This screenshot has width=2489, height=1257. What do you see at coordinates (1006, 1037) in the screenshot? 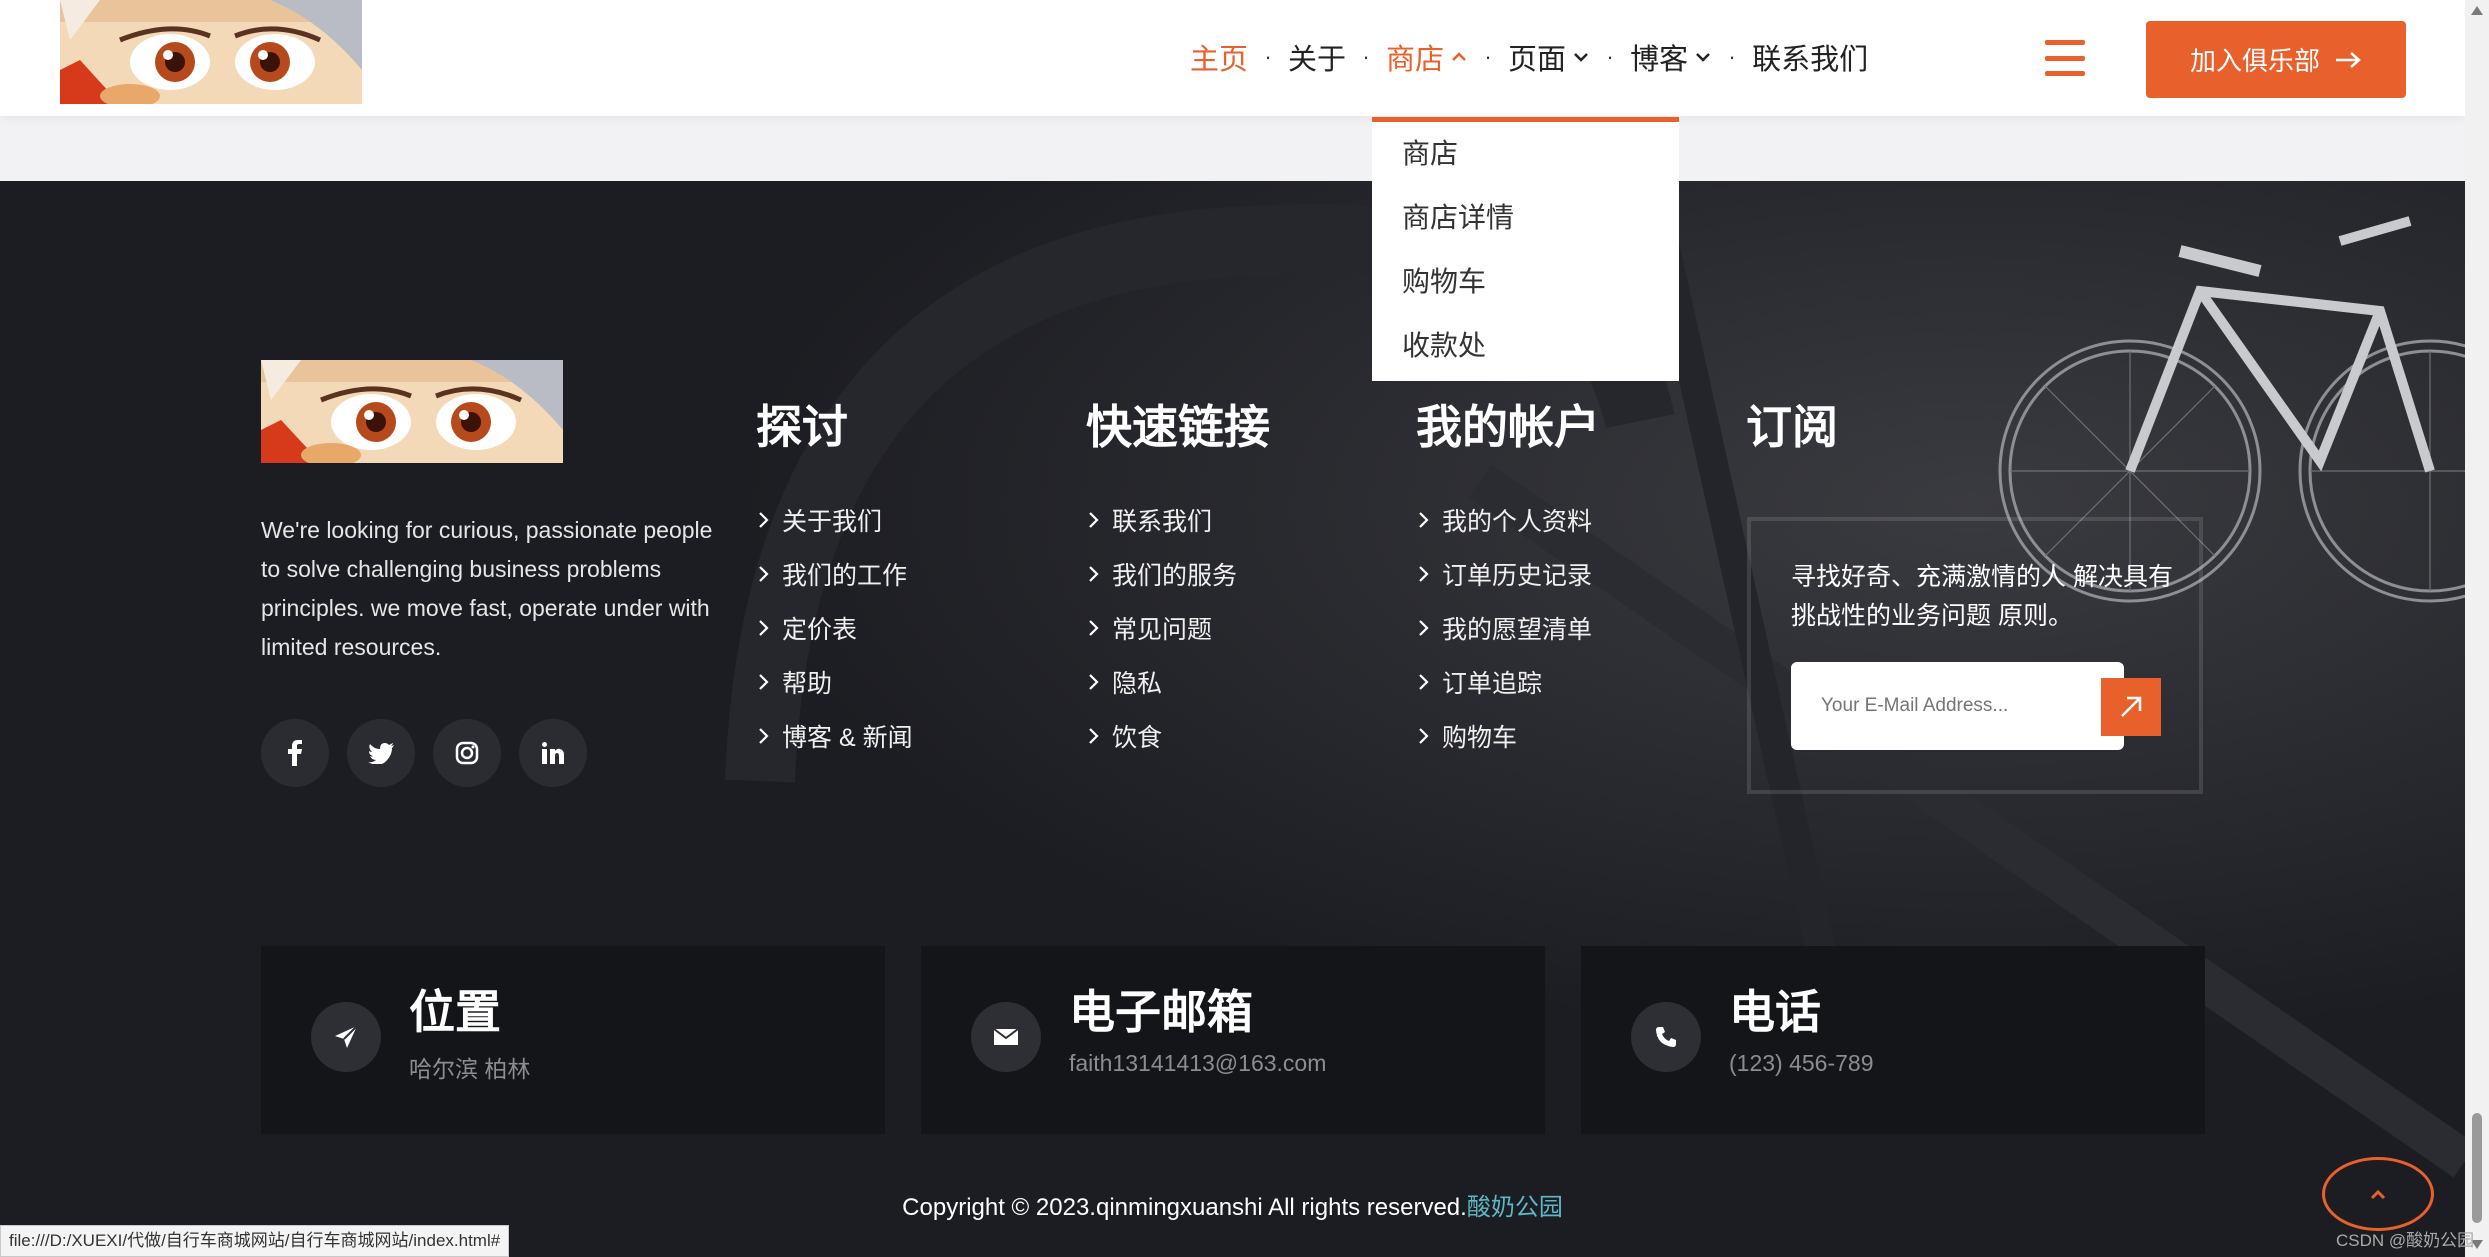
I see `envelope-icon` at bounding box center [1006, 1037].